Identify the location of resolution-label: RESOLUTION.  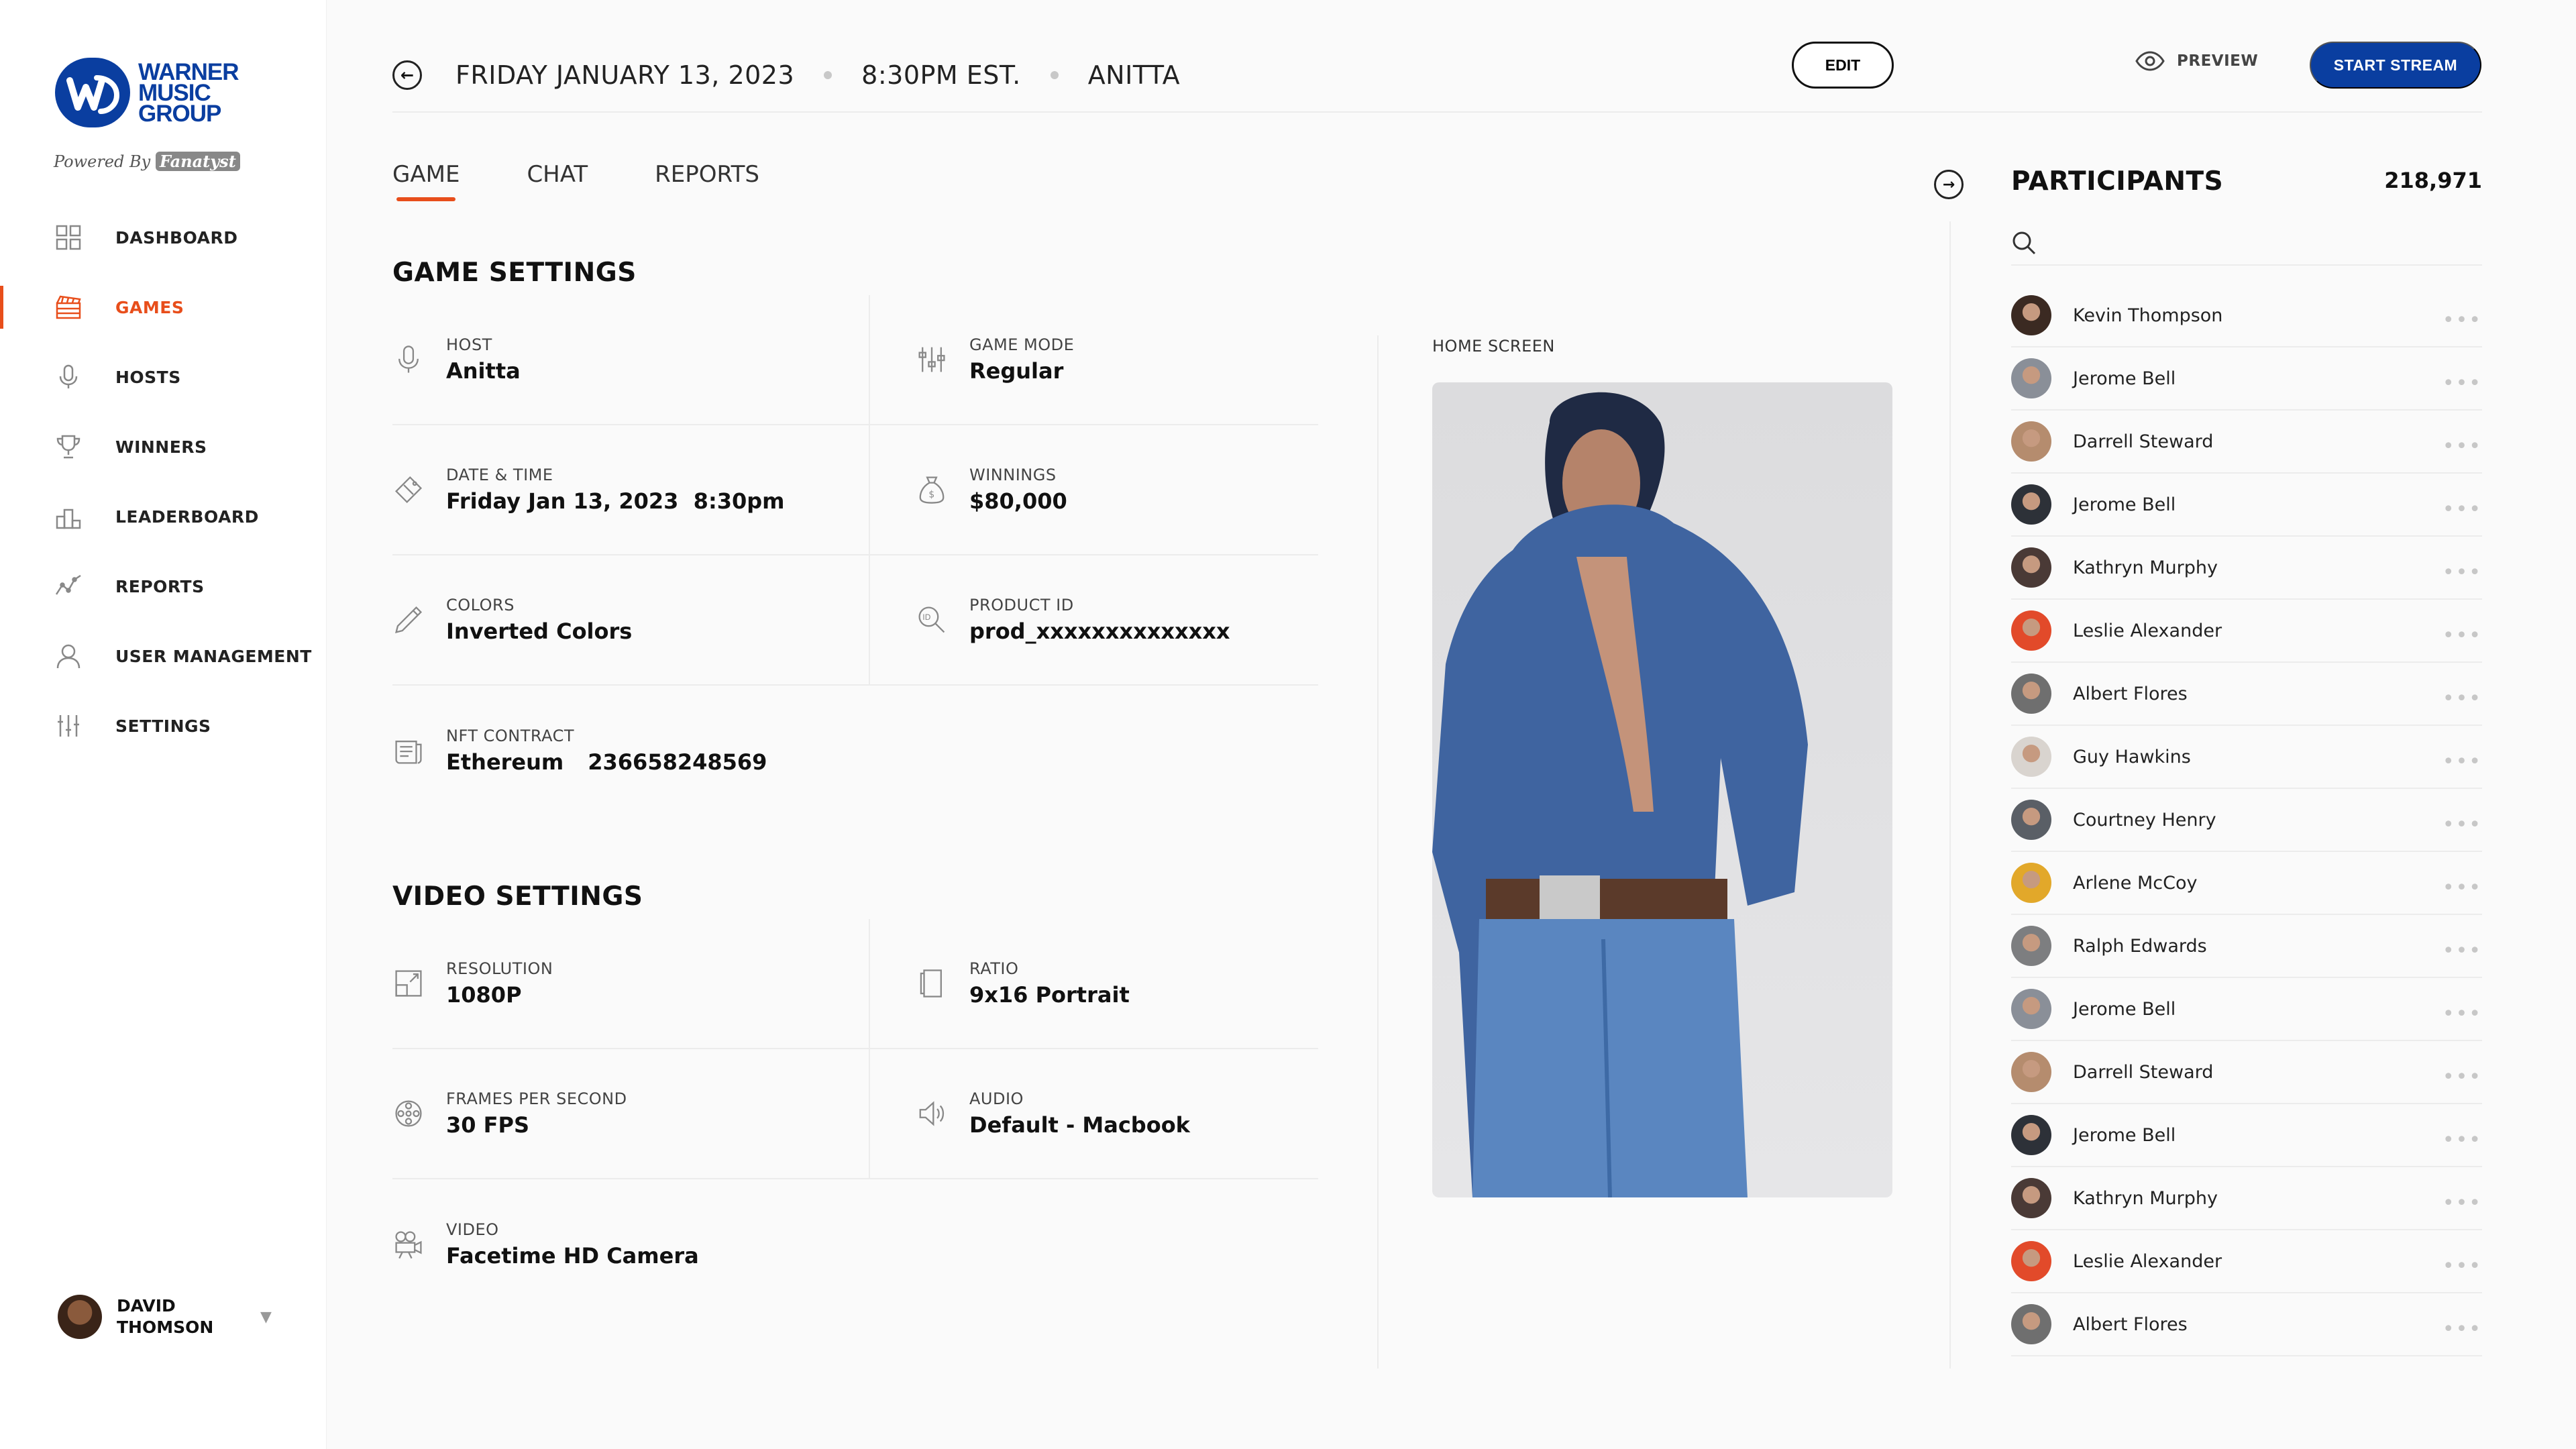
(499, 968).